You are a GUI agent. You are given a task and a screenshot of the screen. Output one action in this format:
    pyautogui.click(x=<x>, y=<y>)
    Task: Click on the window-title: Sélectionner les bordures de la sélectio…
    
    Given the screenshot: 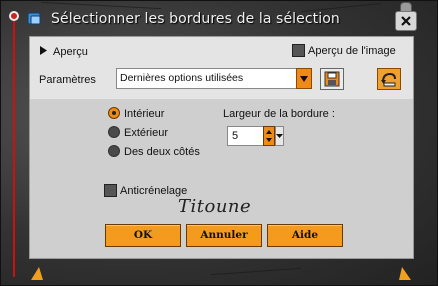 What is the action you would take?
    pyautogui.click(x=195, y=19)
    